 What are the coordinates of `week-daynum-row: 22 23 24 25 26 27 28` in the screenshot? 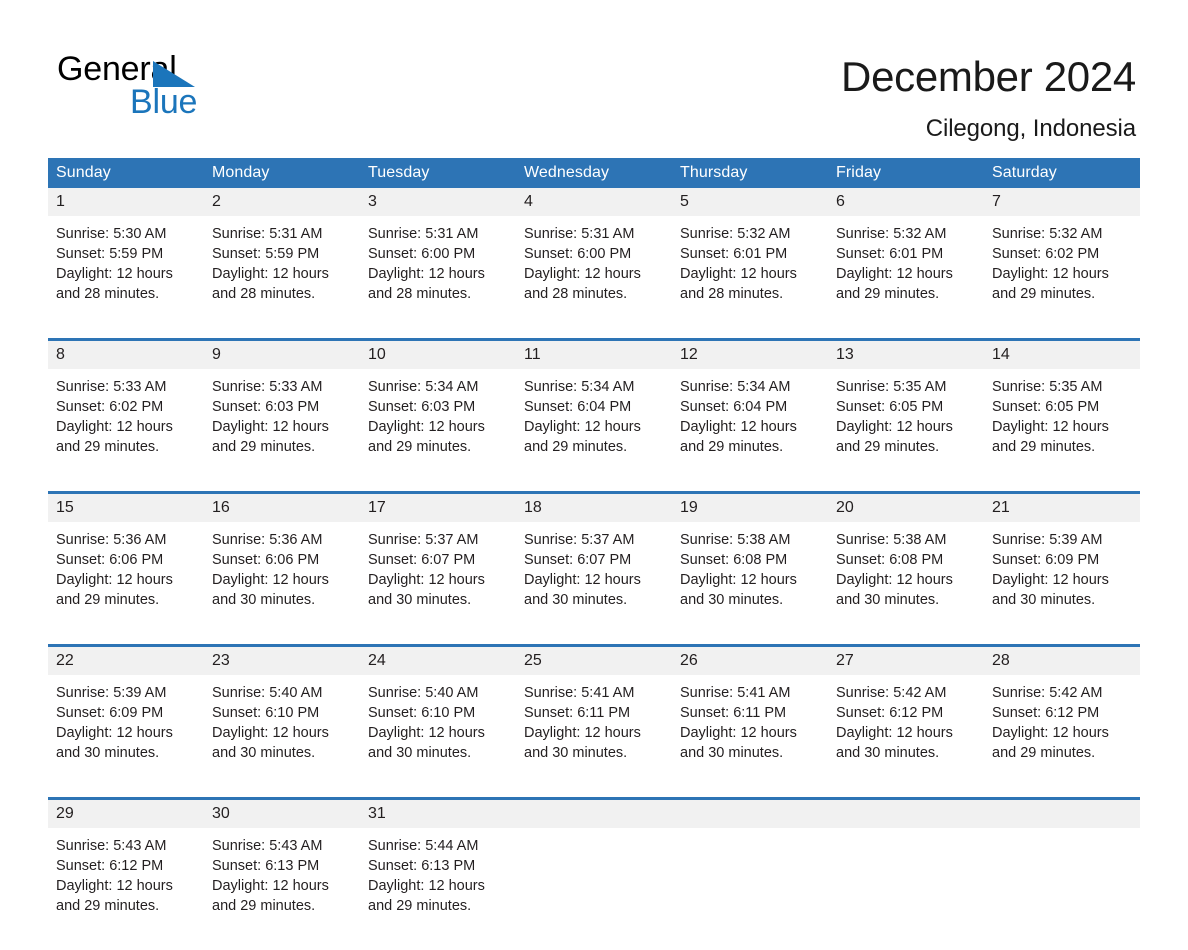 It's located at (594, 659).